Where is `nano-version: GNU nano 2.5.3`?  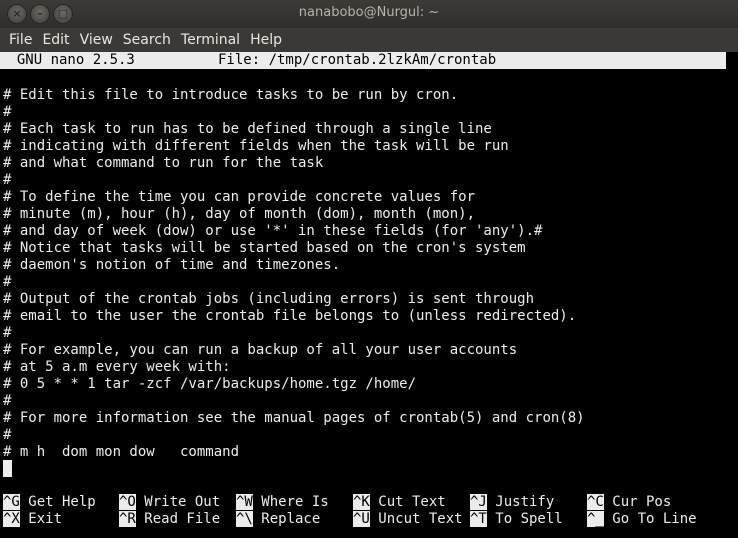
nano-version: GNU nano 2.5.3 is located at coordinates (67, 60).